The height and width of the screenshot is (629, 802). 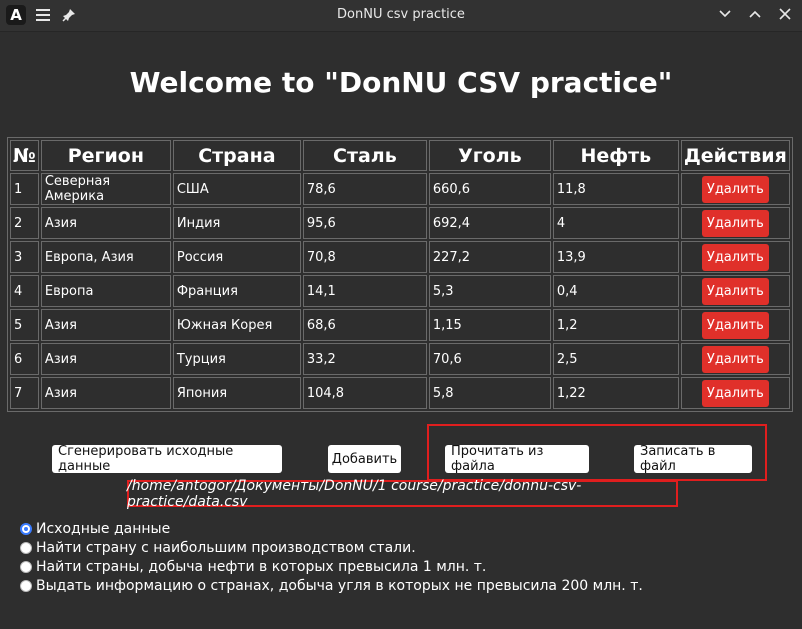 I want to click on cell-steel: 78,6, so click(x=364, y=189).